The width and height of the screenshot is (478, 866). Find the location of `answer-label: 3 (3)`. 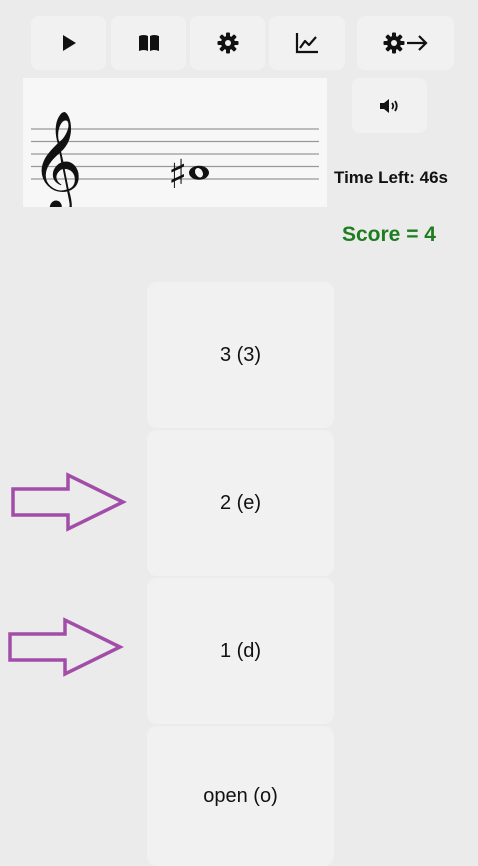

answer-label: 3 (3) is located at coordinates (240, 354).